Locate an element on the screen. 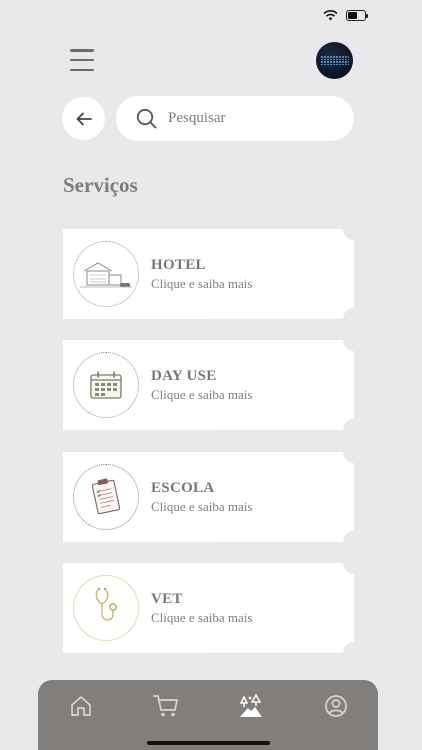 This screenshot has width=422, height=750. service-title: DAY USE is located at coordinates (184, 376).